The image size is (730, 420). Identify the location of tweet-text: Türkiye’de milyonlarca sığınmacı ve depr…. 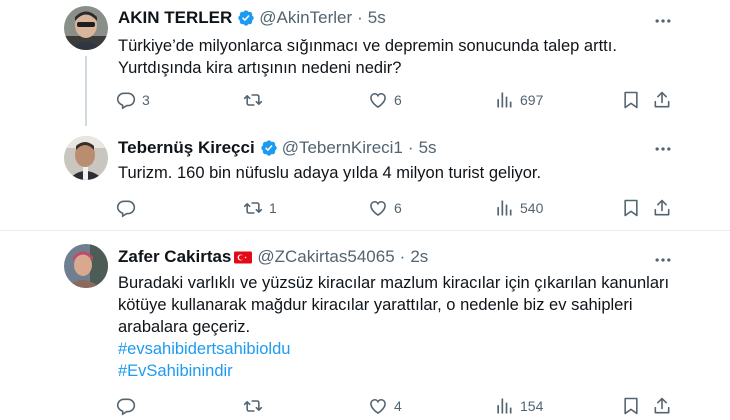
(398, 57).